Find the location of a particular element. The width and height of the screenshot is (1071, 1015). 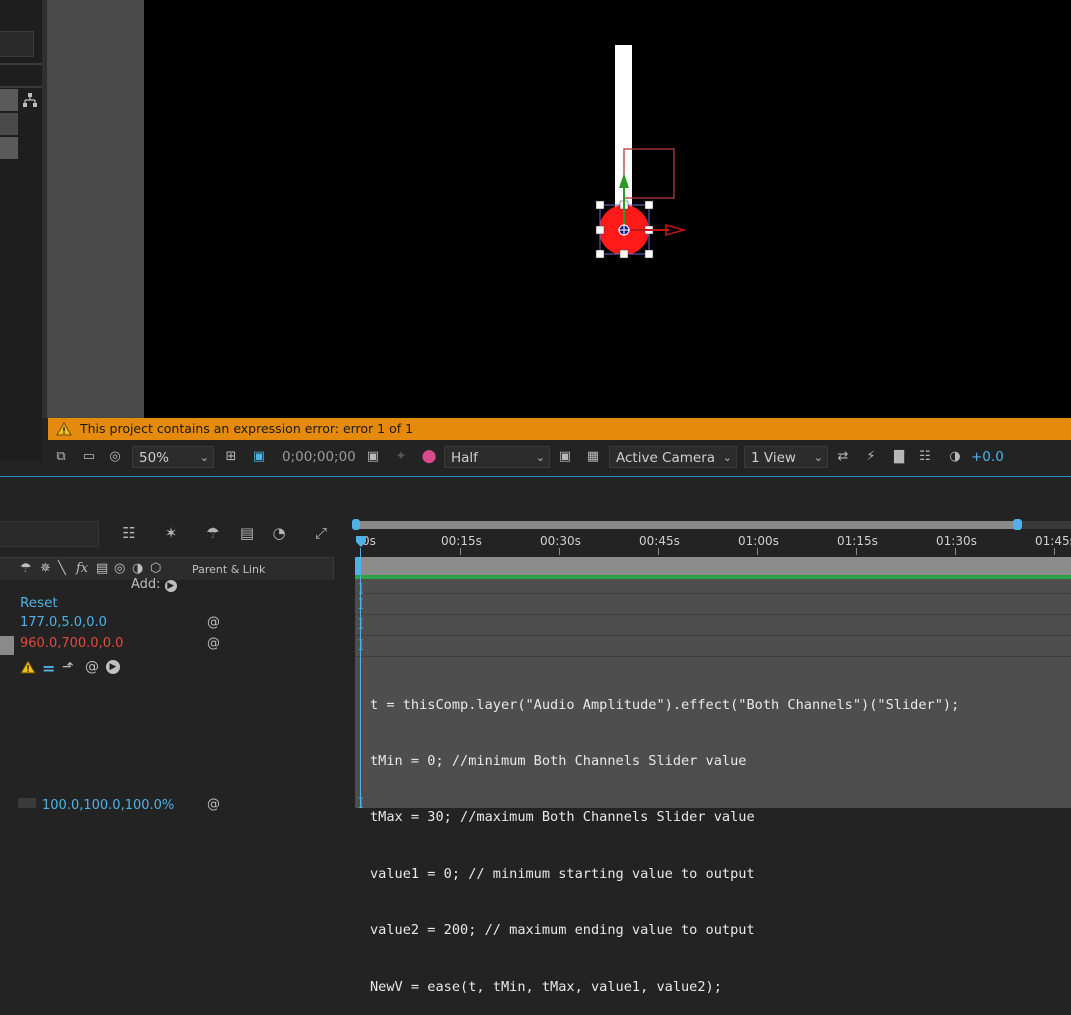

always-preview-icon: ⧉ is located at coordinates (61, 457).